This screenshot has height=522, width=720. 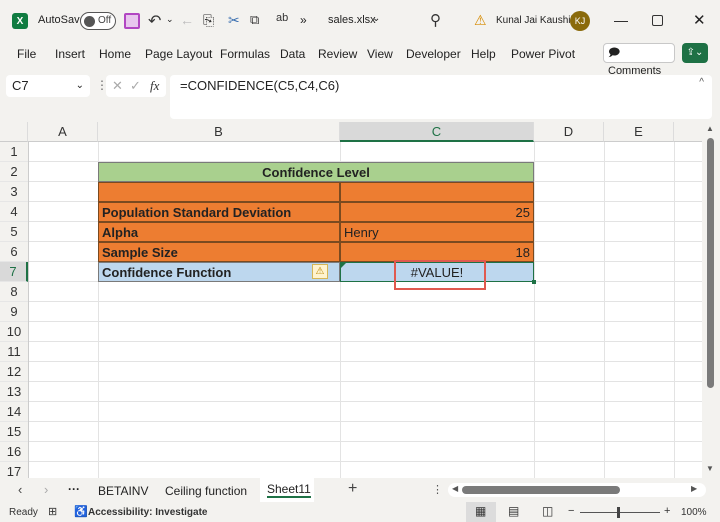 What do you see at coordinates (14, 232) in the screenshot?
I see `row-header-5: 5` at bounding box center [14, 232].